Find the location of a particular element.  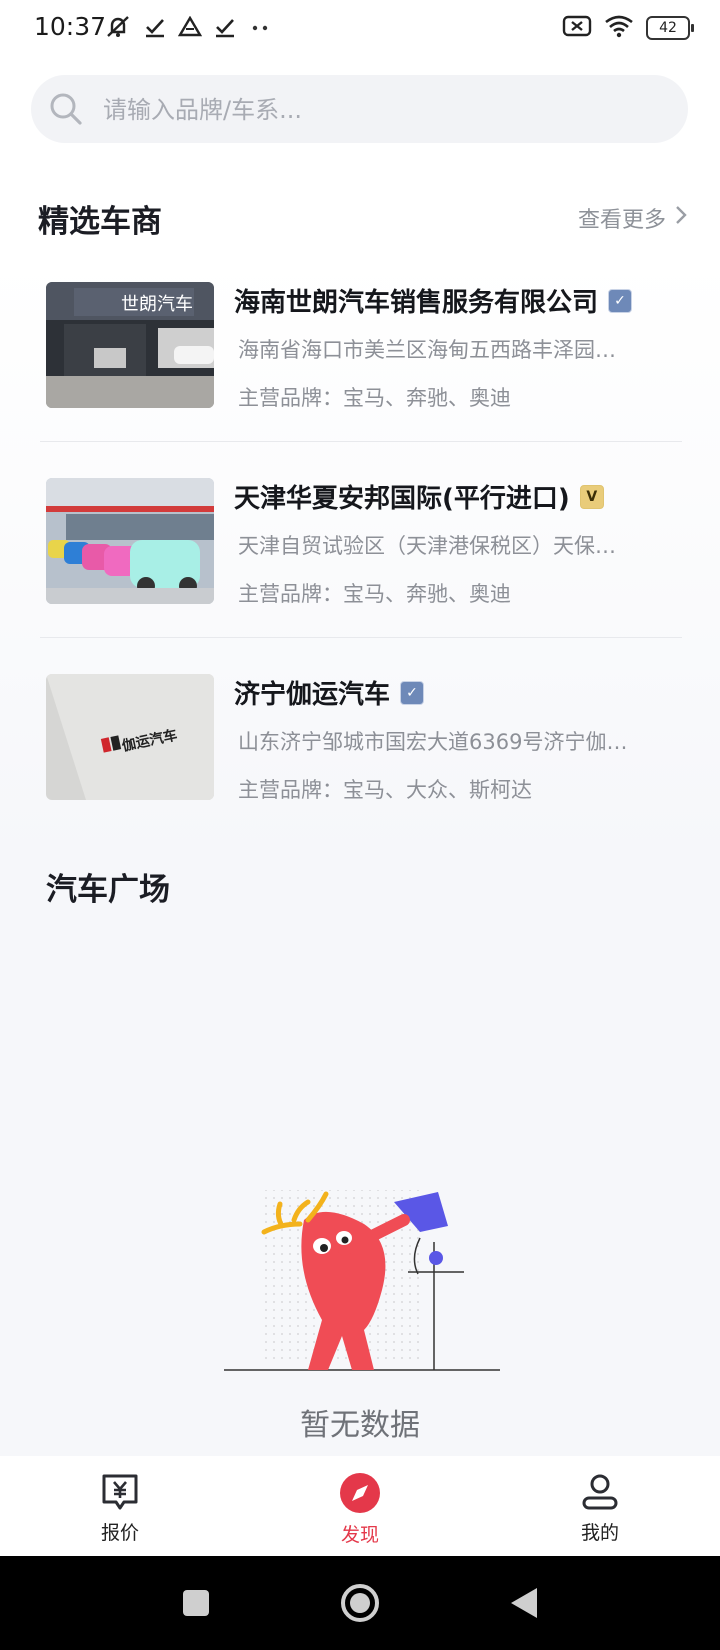

system-nav-bar is located at coordinates (360, 1603).